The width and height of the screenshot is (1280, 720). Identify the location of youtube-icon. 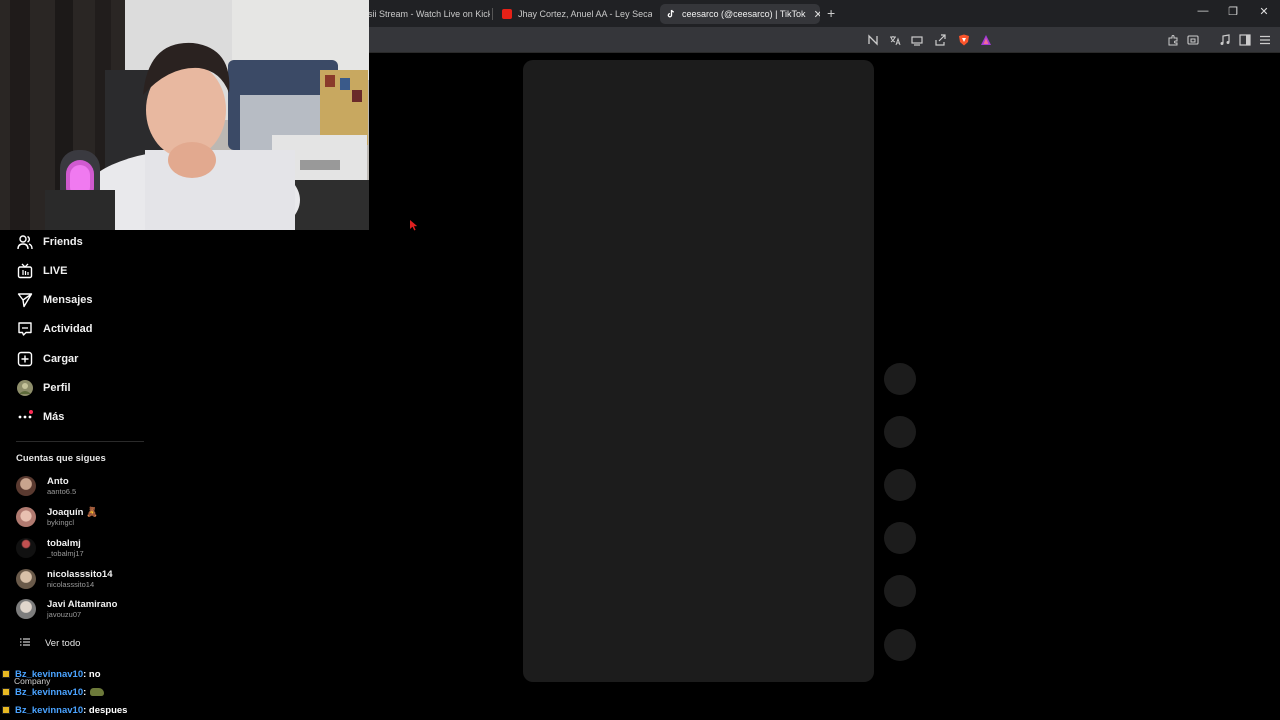
(507, 14).